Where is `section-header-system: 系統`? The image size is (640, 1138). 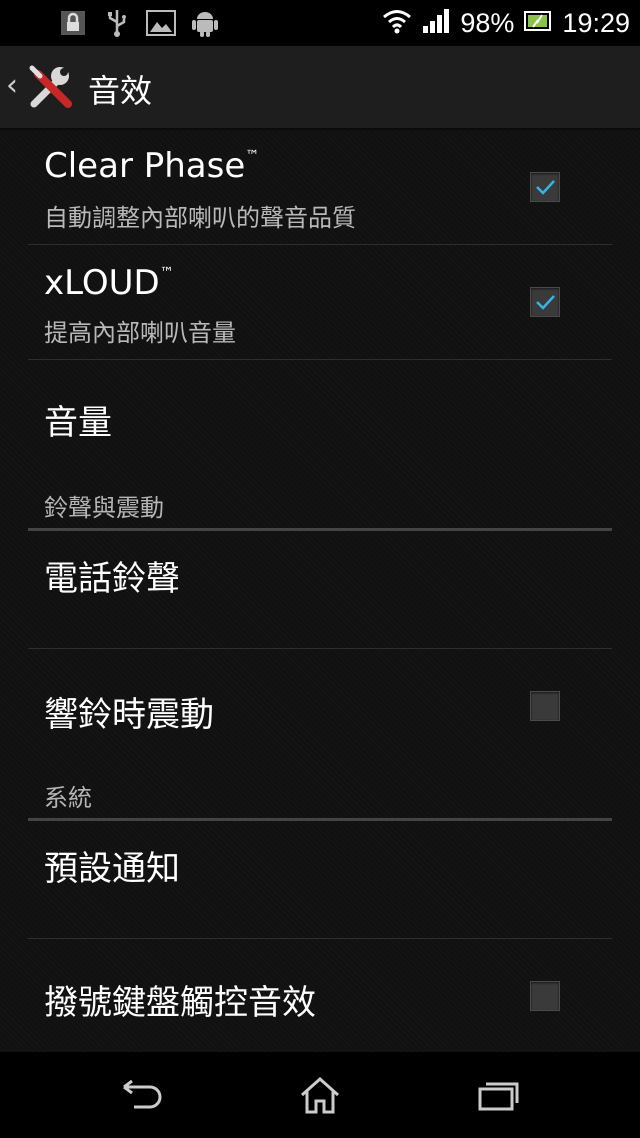 section-header-system: 系統 is located at coordinates (68, 798).